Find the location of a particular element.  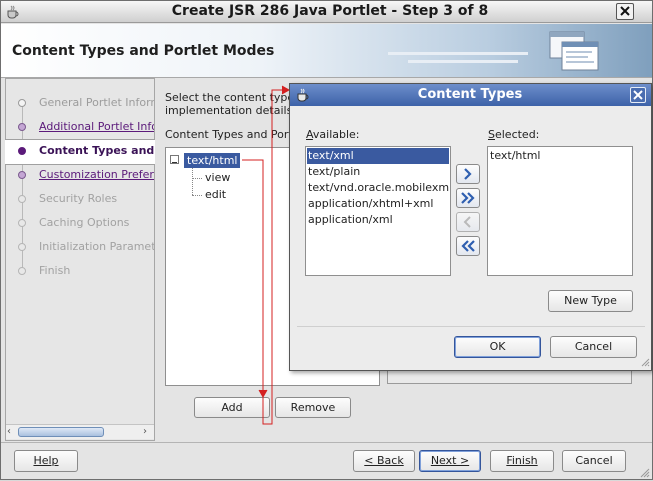

dialog-close-button is located at coordinates (638, 95).